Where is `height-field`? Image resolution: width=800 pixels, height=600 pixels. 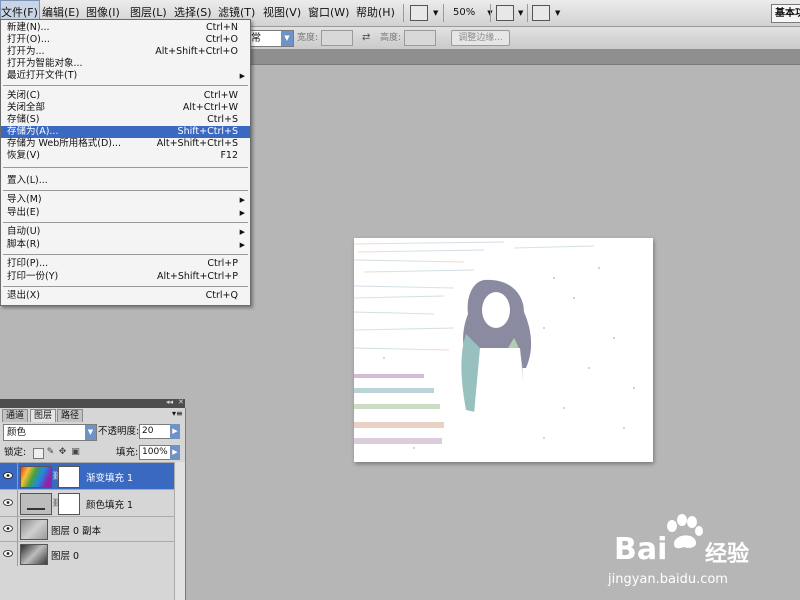
height-field is located at coordinates (420, 38).